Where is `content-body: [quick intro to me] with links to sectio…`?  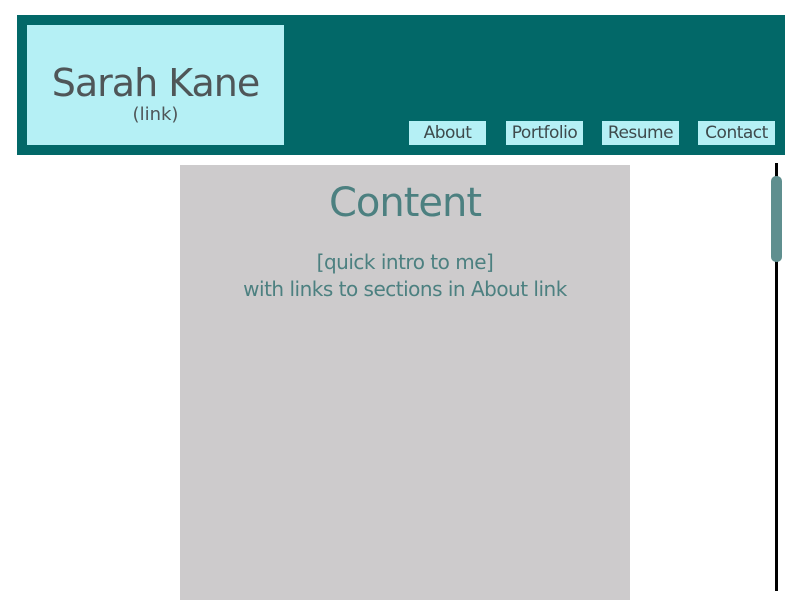
content-body: [quick intro to me] with links to sectio… is located at coordinates (405, 276).